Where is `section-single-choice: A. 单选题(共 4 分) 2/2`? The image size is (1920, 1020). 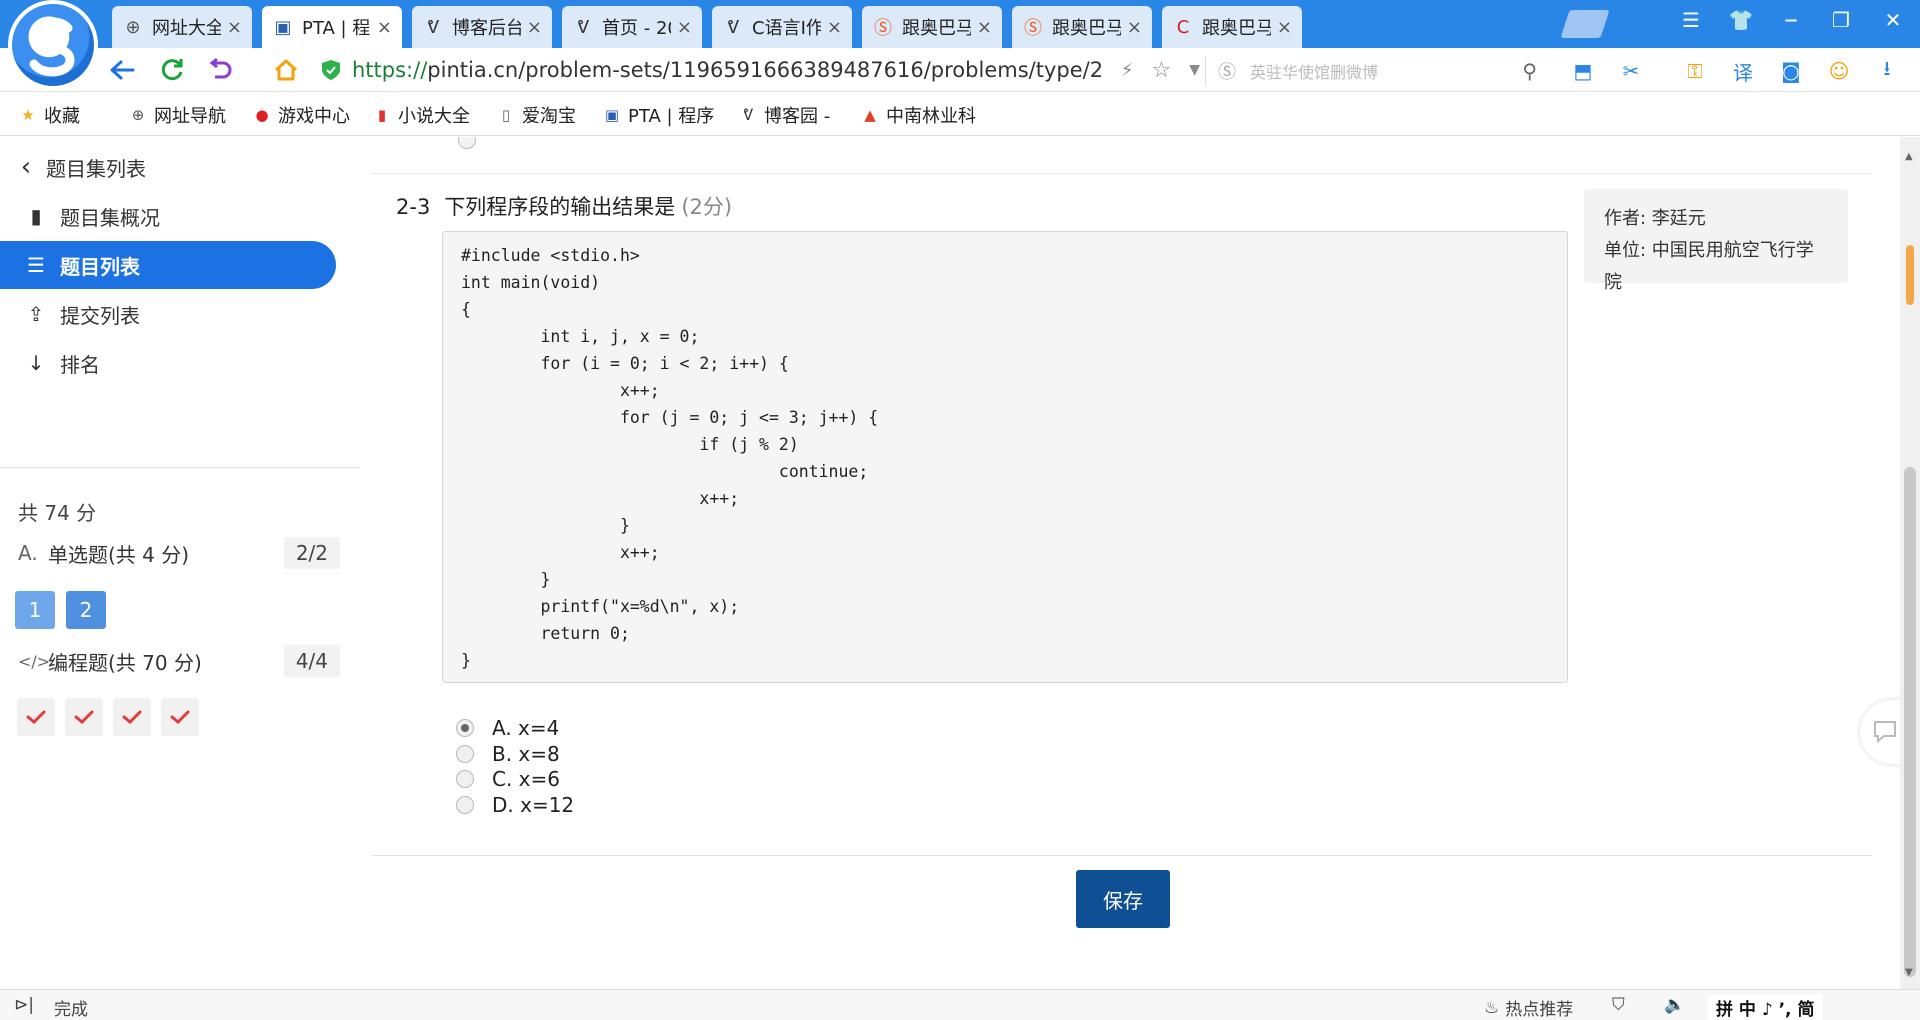
section-single-choice: A. 单选题(共 4 分) 2/2 is located at coordinates (179, 553).